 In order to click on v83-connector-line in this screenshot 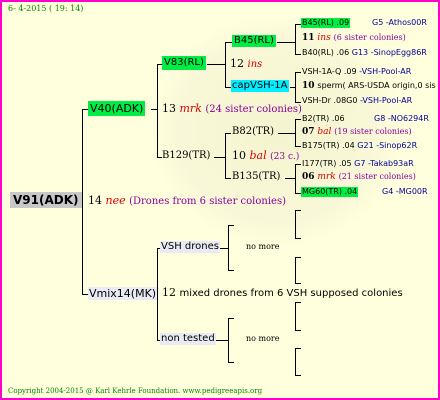, I will do `click(216, 64)`.